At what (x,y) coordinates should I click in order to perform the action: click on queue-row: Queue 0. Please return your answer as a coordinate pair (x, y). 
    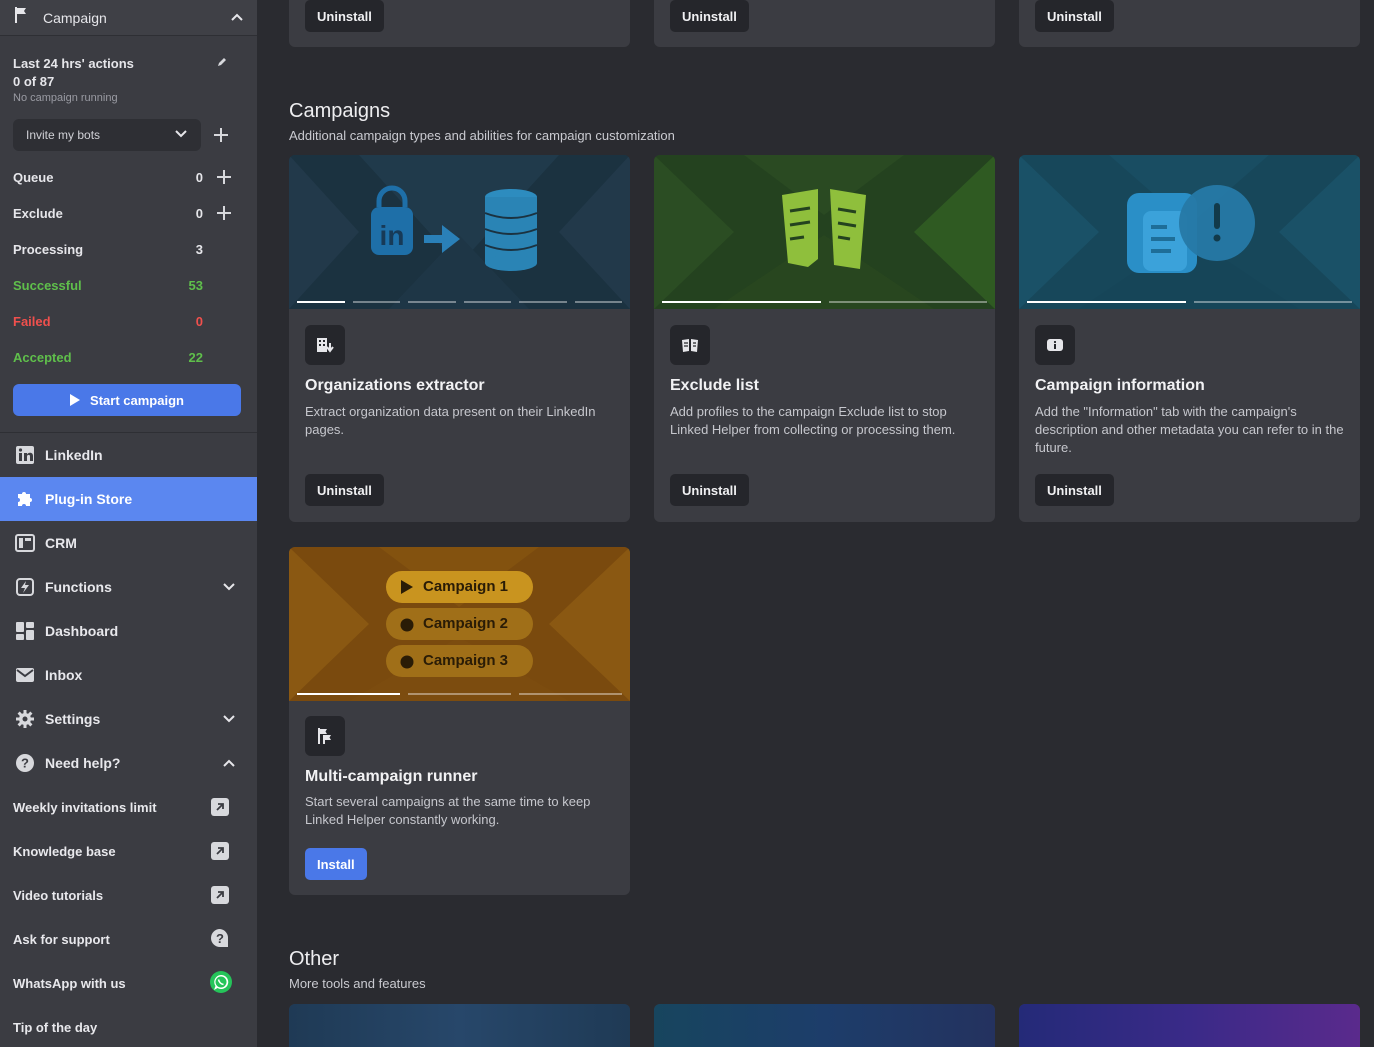
    Looking at the image, I should click on (128, 177).